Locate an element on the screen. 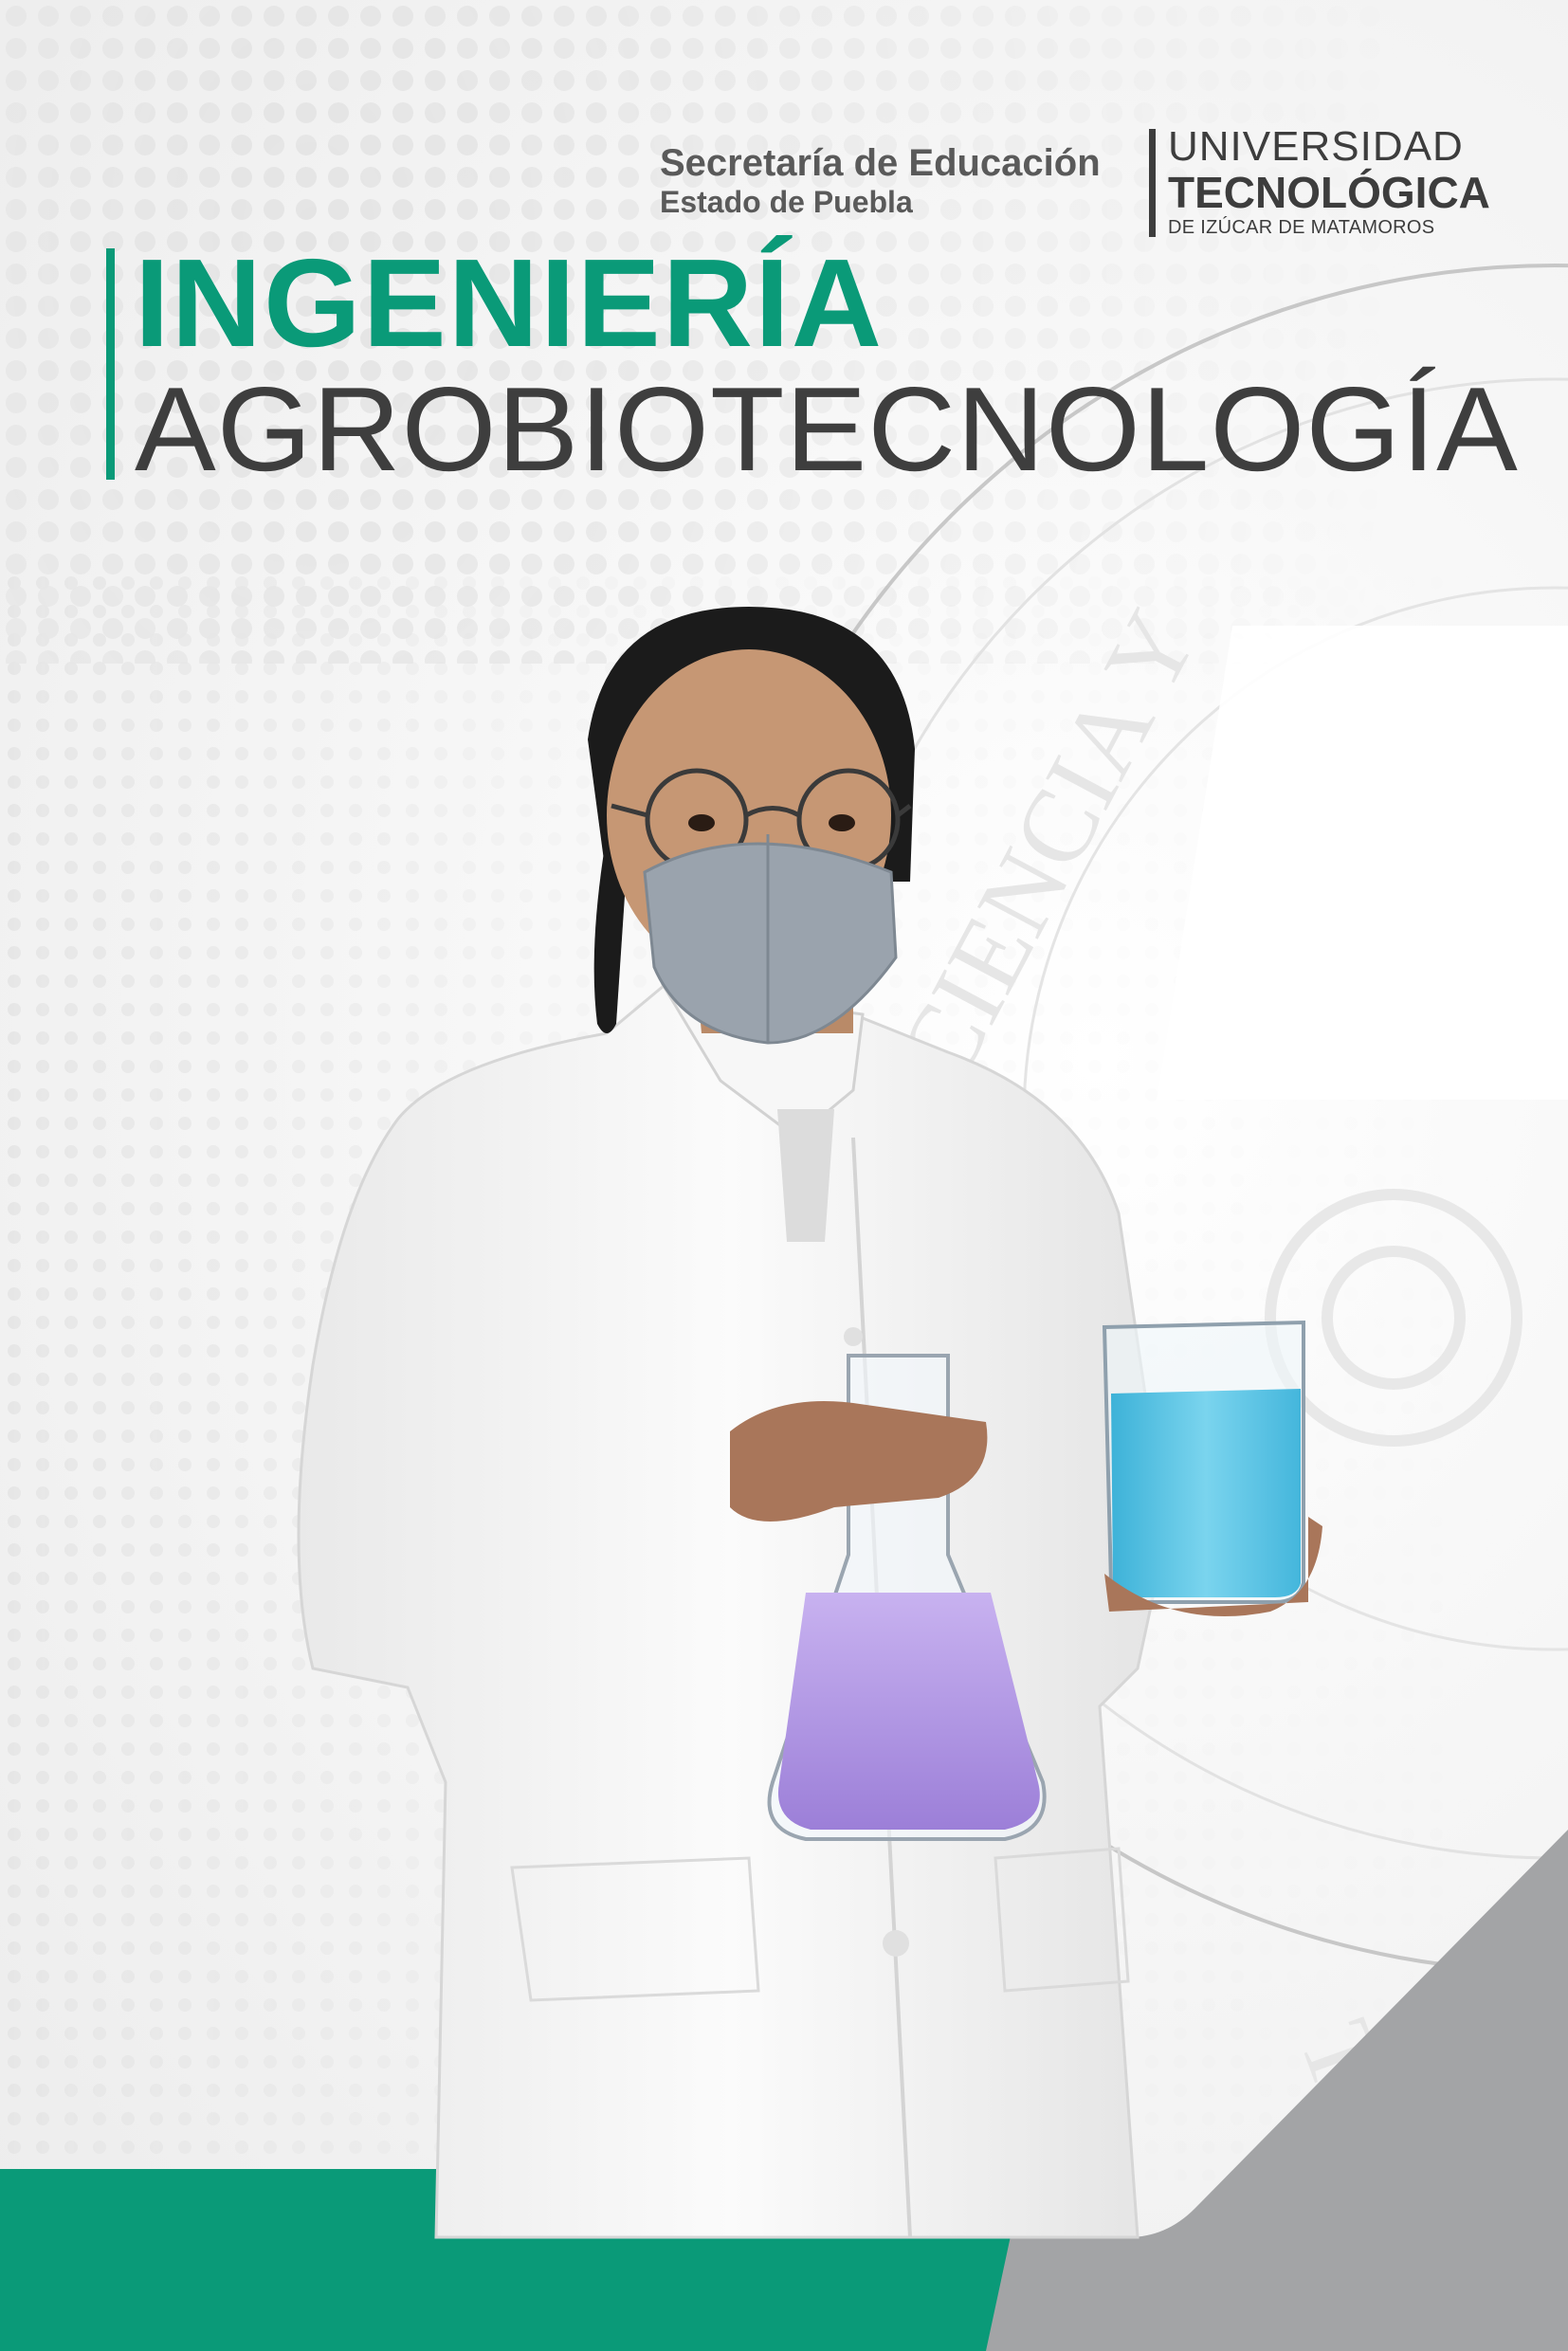  university-line3: DE IZÚCAR DE MATAMOROS is located at coordinates (1301, 227).